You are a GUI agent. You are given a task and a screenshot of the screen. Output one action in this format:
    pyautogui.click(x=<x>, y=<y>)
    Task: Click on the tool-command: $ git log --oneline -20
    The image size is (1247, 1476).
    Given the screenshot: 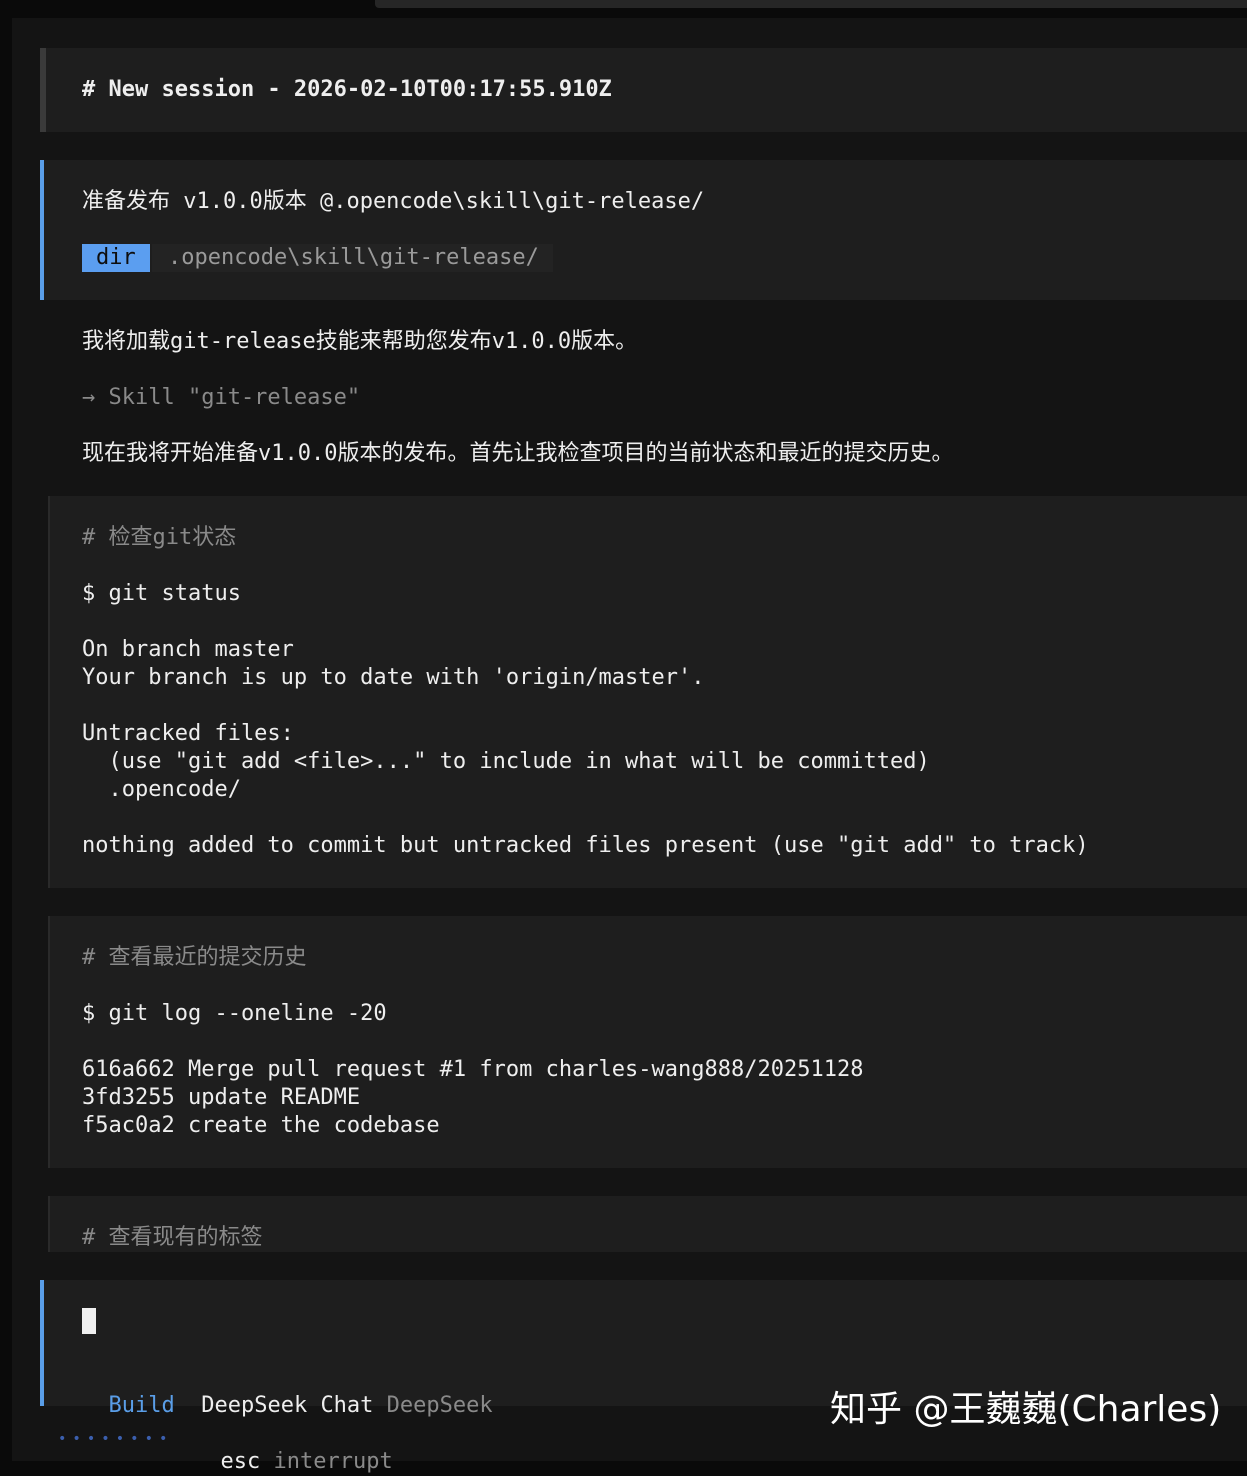 What is the action you would take?
    pyautogui.click(x=234, y=1013)
    